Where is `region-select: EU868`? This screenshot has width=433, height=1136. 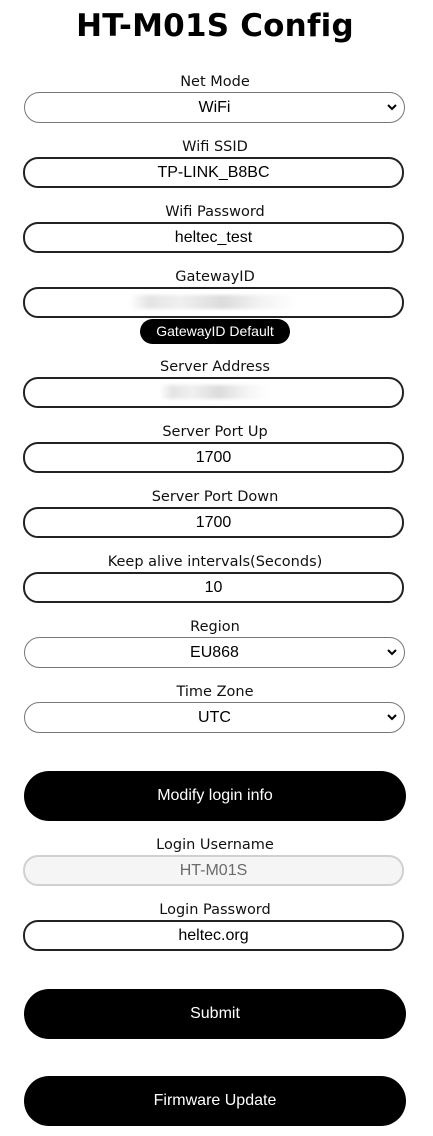 region-select: EU868 is located at coordinates (214, 652).